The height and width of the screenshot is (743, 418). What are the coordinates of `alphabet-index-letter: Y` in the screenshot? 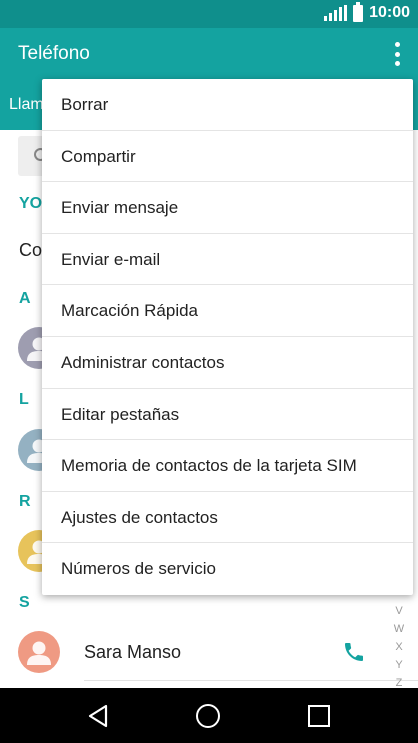 It's located at (399, 665).